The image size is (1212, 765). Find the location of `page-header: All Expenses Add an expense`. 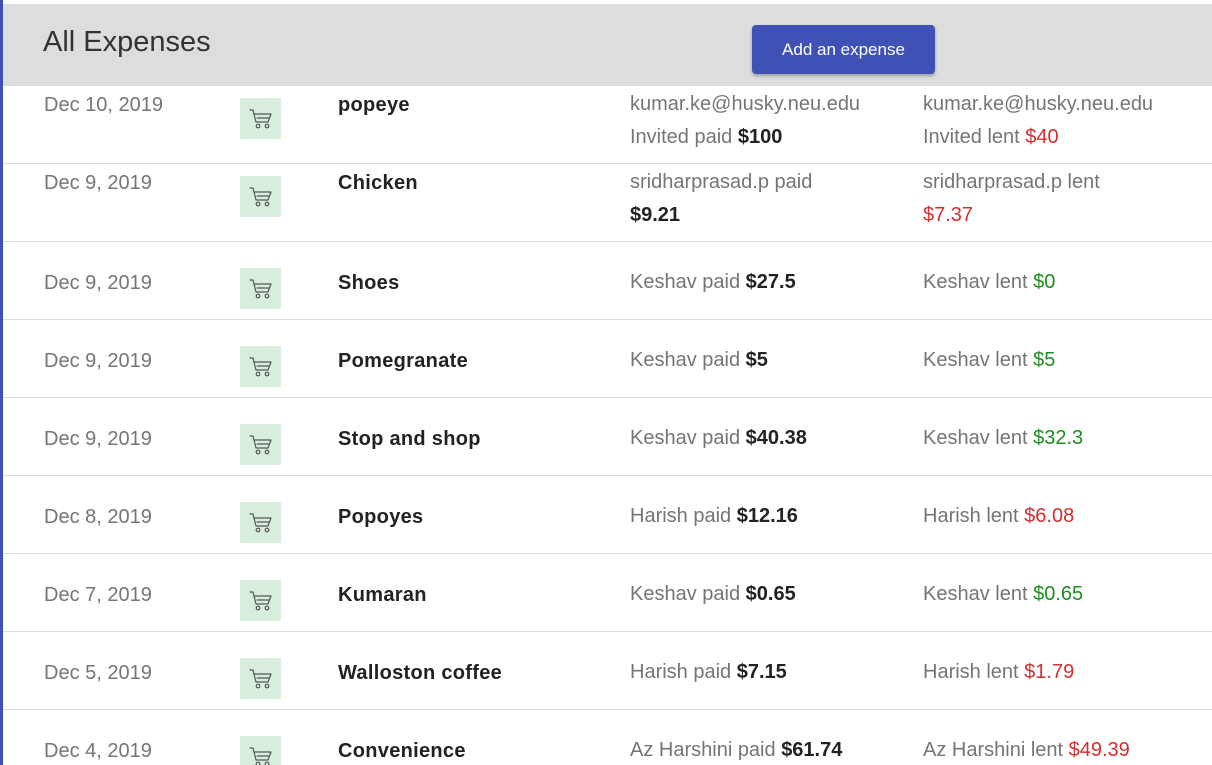

page-header: All Expenses Add an expense is located at coordinates (607, 45).